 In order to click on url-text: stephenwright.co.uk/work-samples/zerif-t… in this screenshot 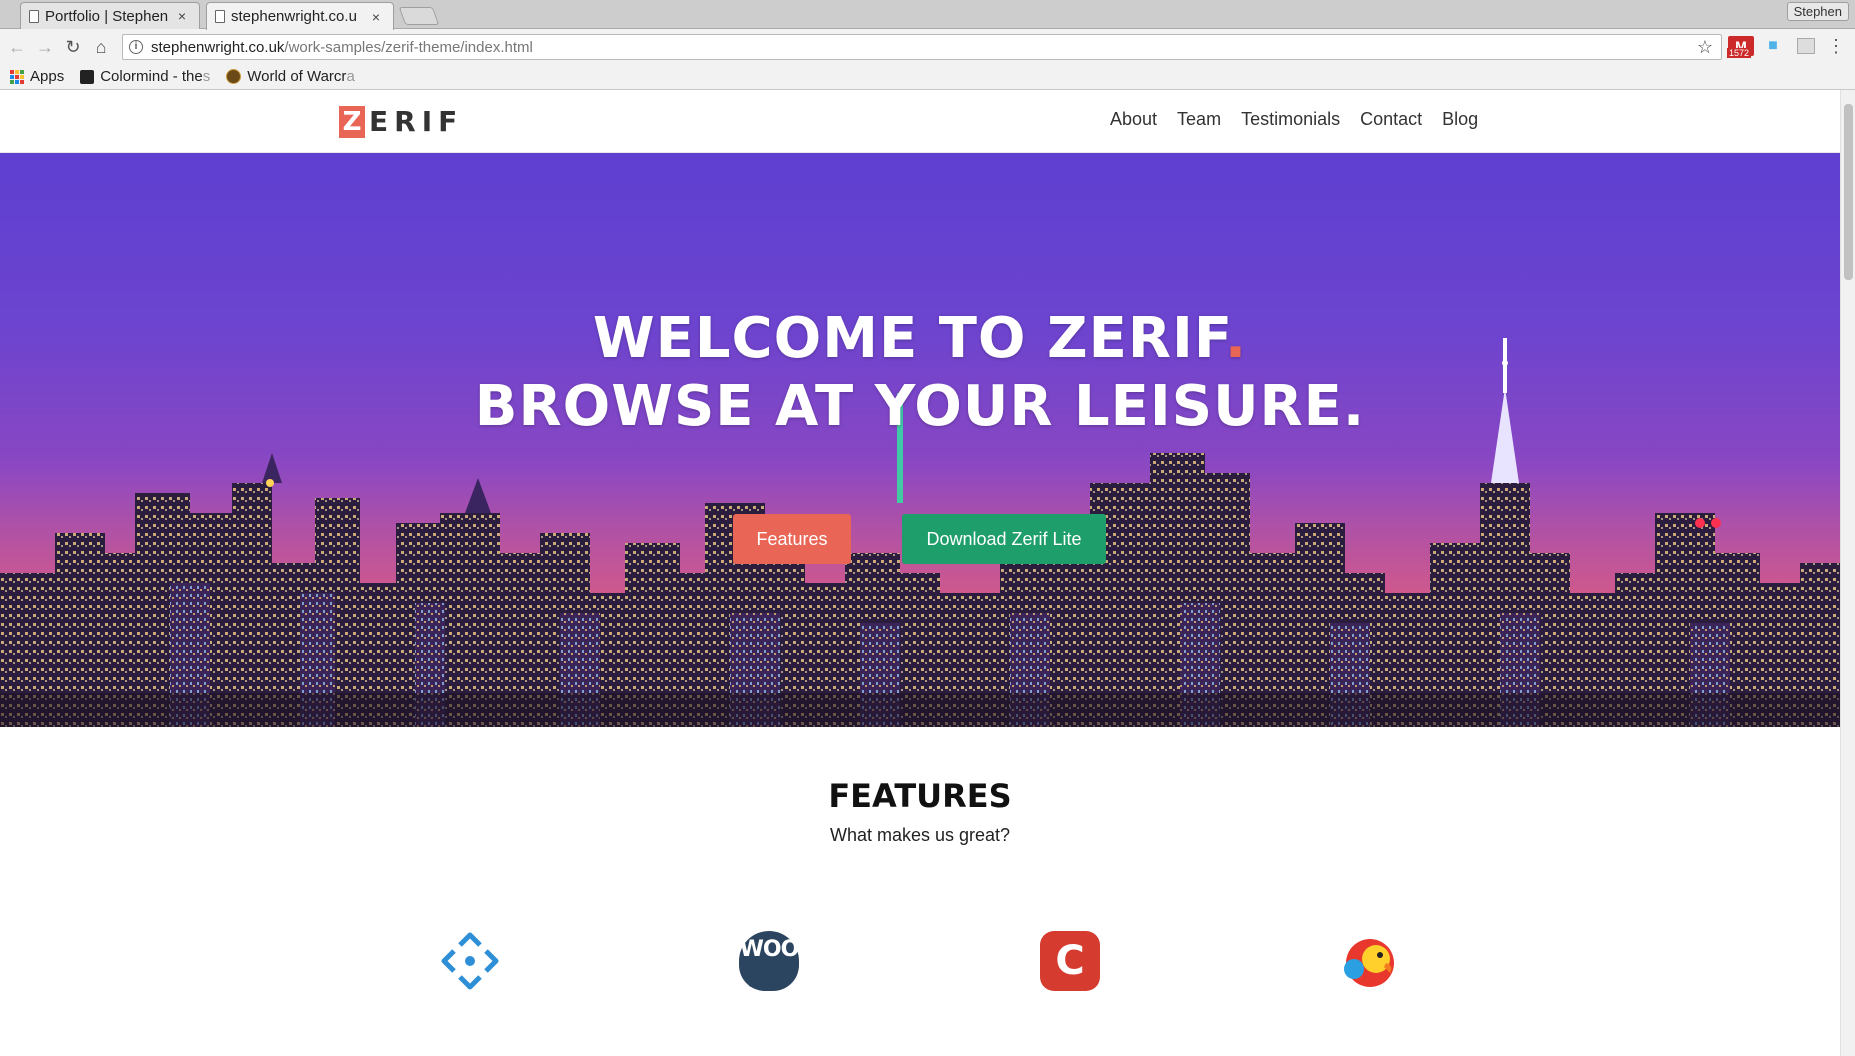, I will do `click(342, 47)`.